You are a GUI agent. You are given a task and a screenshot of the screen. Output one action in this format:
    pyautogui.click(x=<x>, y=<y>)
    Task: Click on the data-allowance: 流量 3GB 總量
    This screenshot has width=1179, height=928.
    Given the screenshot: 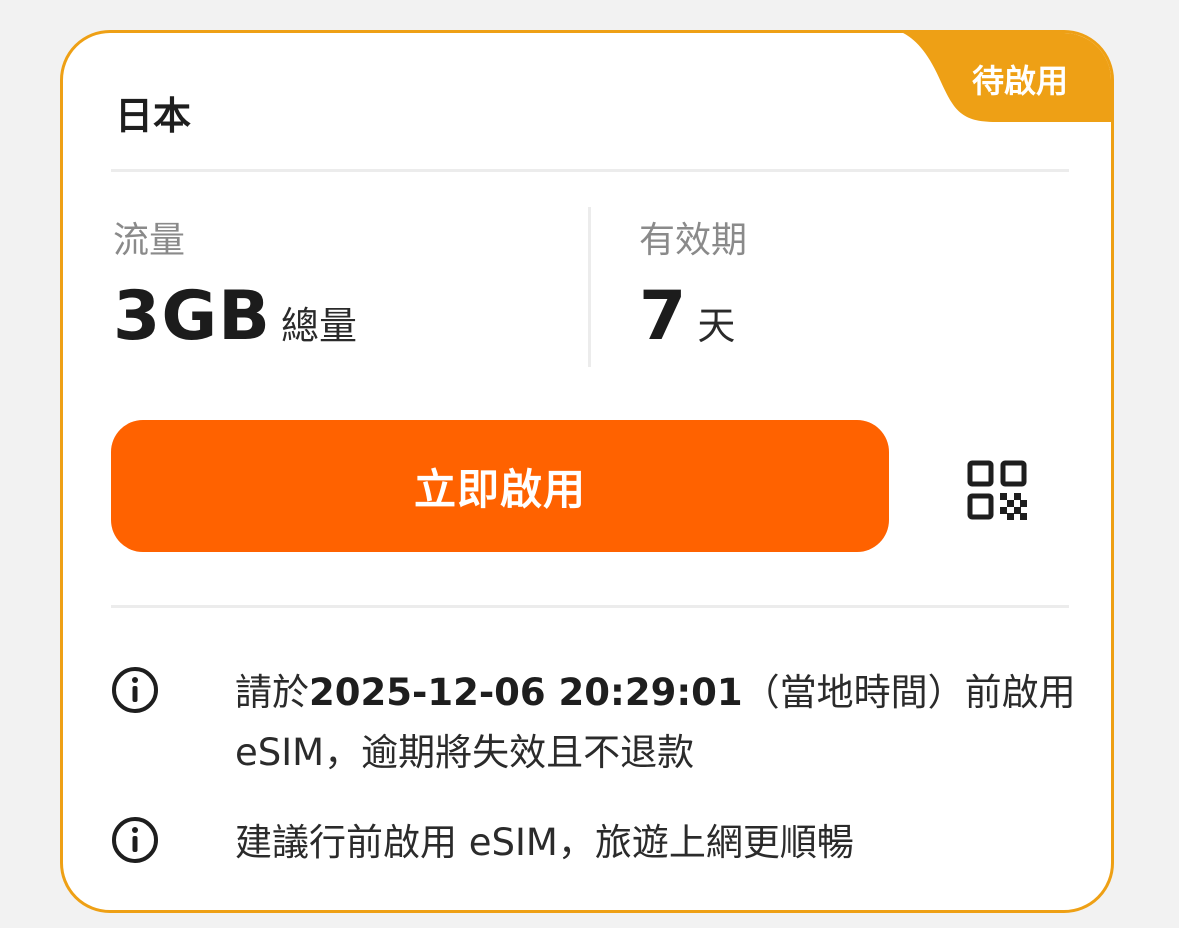 What is the action you would take?
    pyautogui.click(x=235, y=287)
    